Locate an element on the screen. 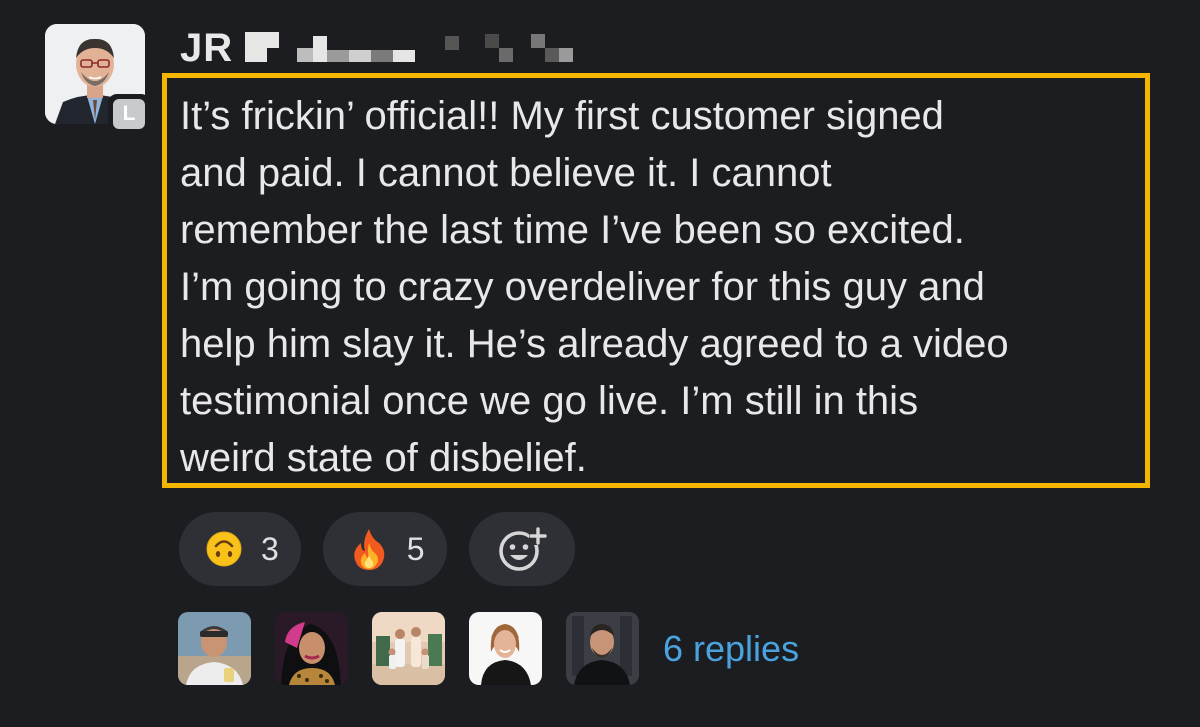  reaction-upside-down: 3 is located at coordinates (240, 549).